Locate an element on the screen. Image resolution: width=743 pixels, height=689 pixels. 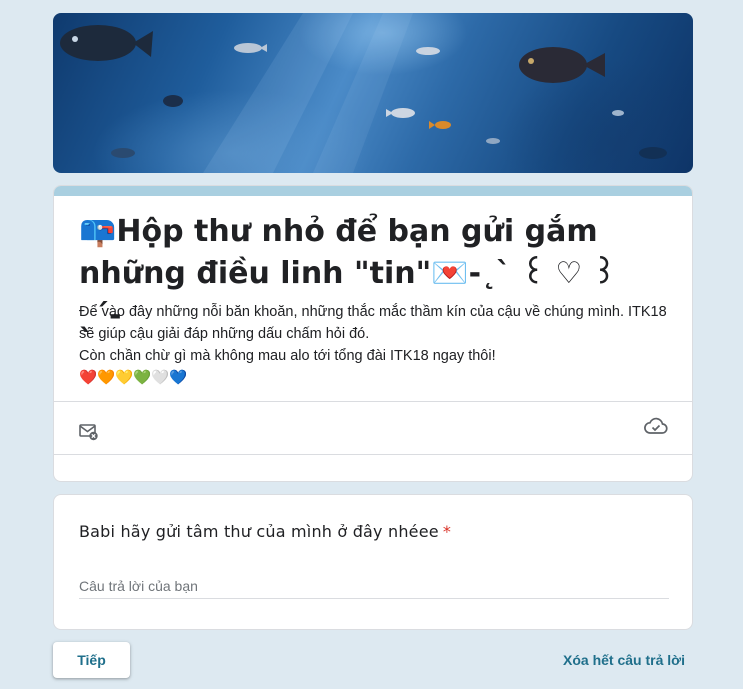
clear-form-button: Xóa hết câu trả lời is located at coordinates (624, 660).